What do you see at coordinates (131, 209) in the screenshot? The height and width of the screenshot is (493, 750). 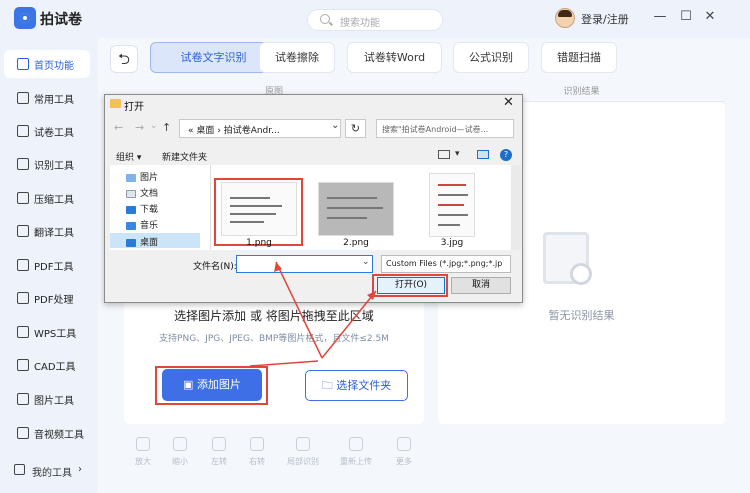 I see `download-icon` at bounding box center [131, 209].